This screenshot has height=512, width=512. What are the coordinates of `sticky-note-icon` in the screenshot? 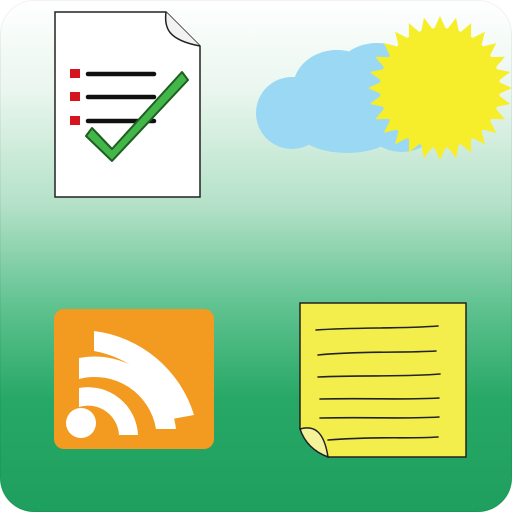 It's located at (384, 381).